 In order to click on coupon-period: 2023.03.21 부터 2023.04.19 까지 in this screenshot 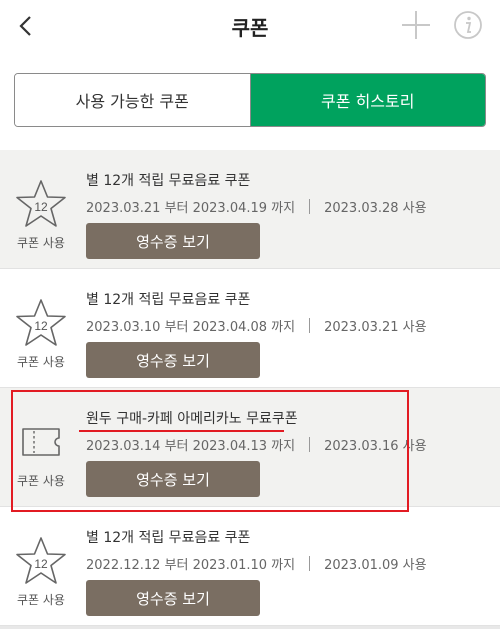, I will do `click(191, 208)`.